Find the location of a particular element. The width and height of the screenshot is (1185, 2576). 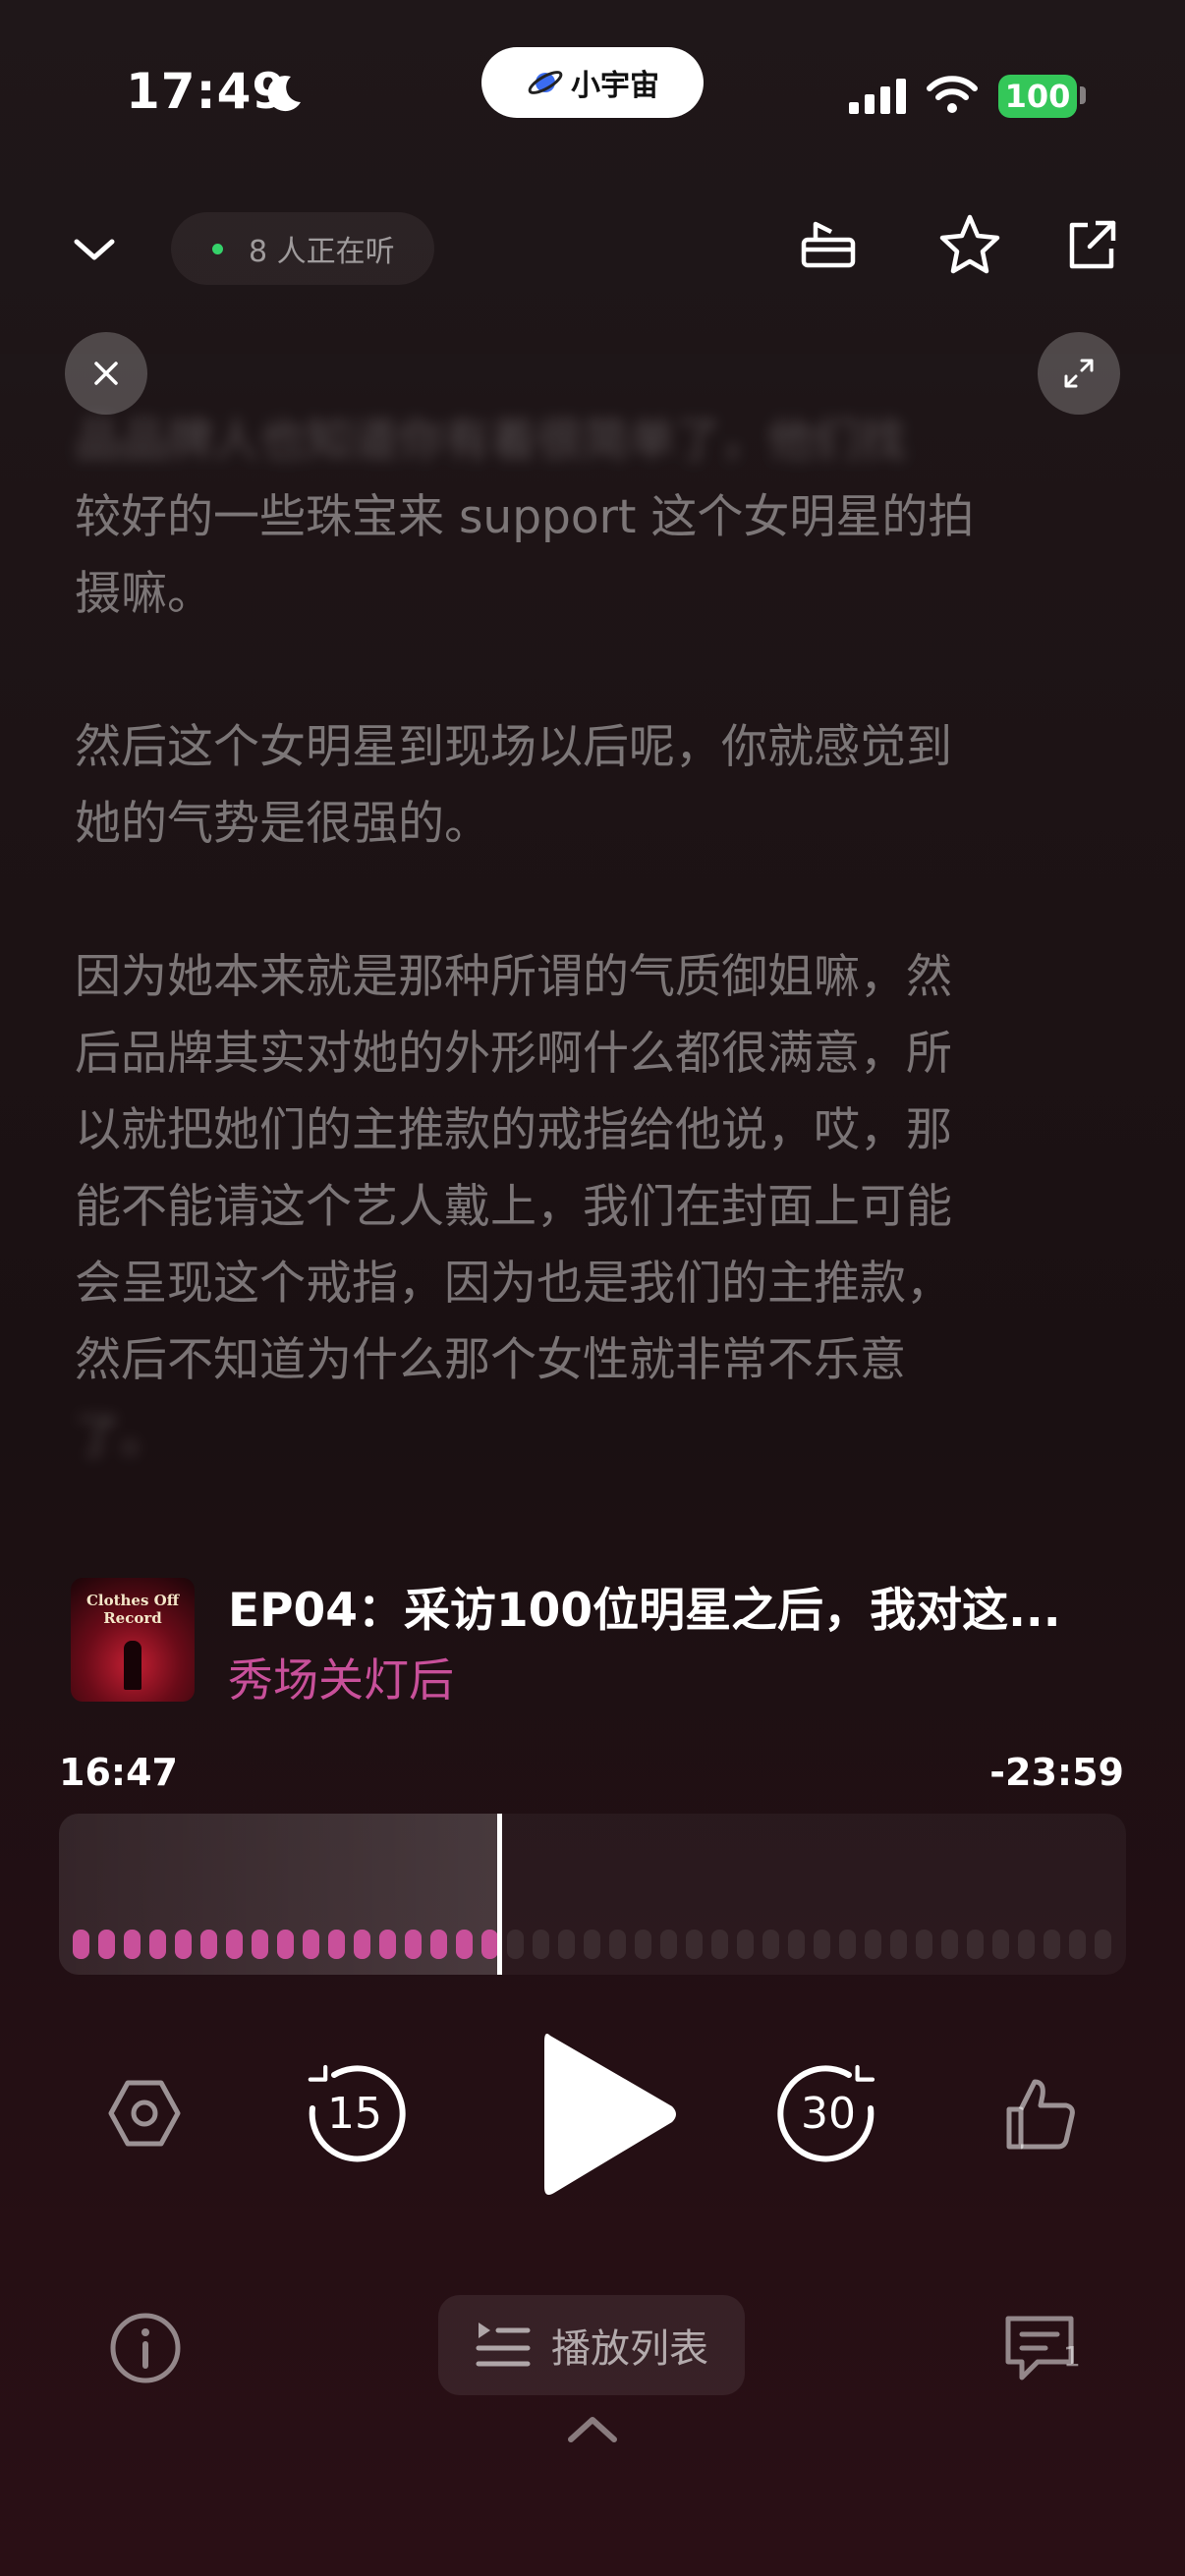

share-icon is located at coordinates (1092, 244).